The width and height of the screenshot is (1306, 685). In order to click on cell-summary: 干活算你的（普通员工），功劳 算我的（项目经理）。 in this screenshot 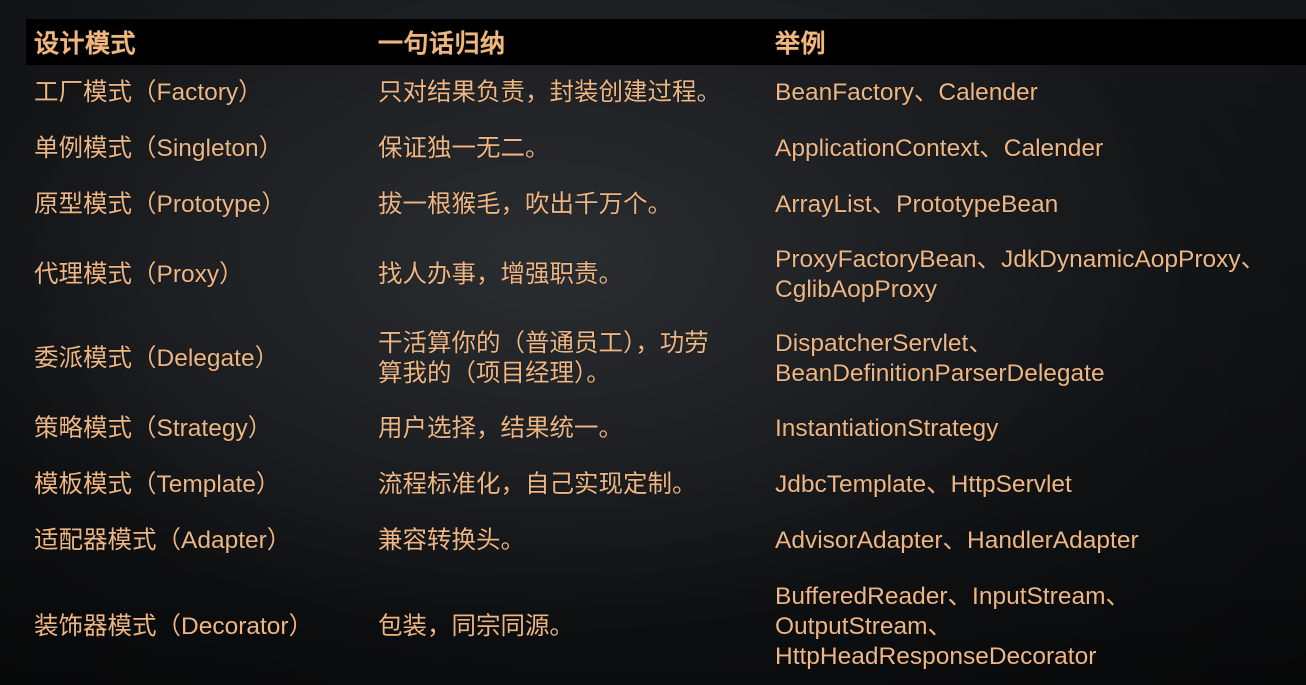, I will do `click(543, 358)`.